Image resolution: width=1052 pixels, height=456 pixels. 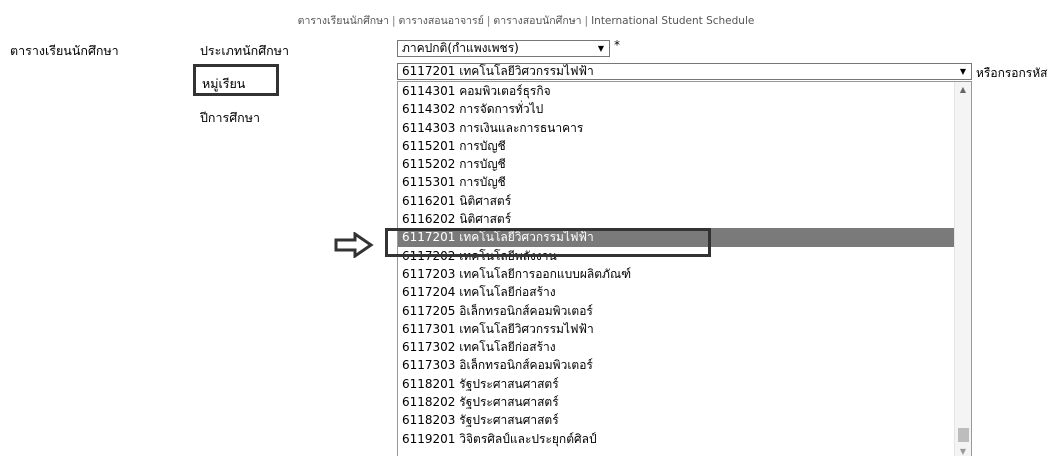 I want to click on dropdown-option: 6117205 อิเล็กทรอนิกส์คอมพิวเตอร์, so click(x=684, y=311).